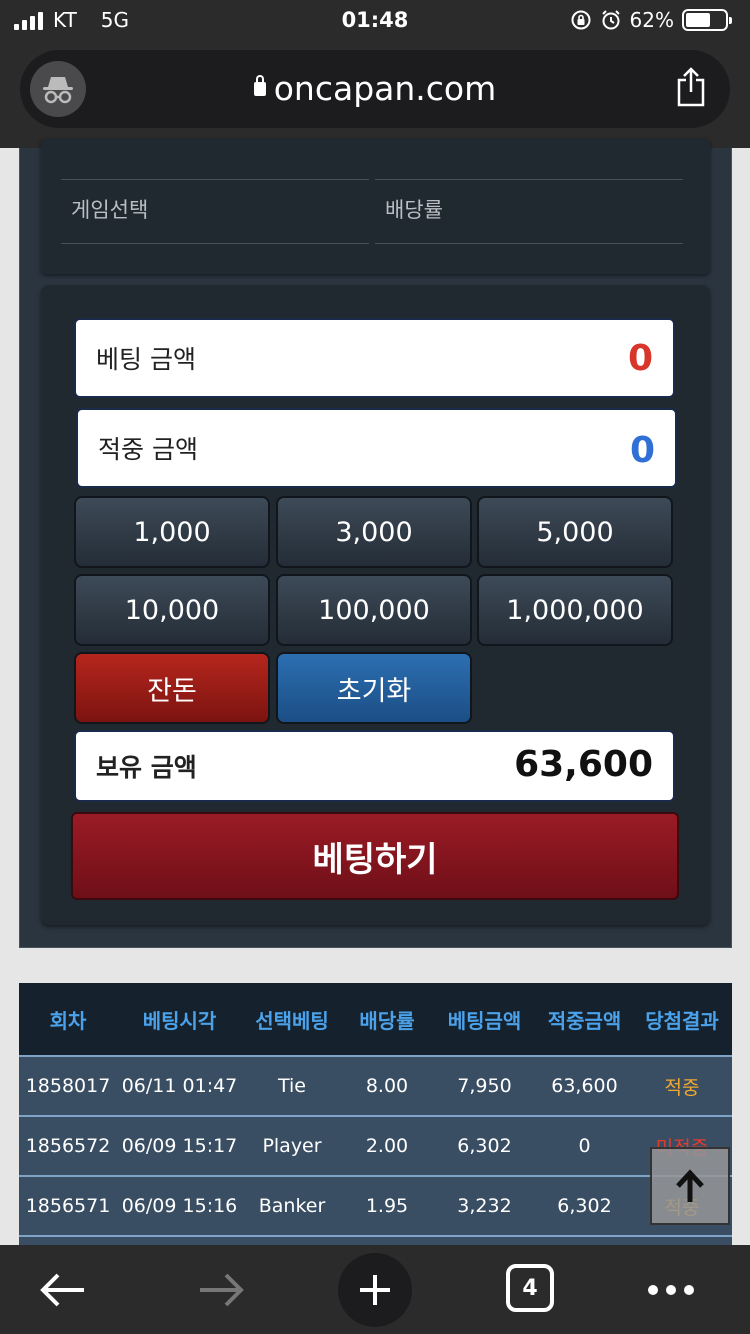 The image size is (750, 1334). What do you see at coordinates (292, 1146) in the screenshot?
I see `cell-selection: Player` at bounding box center [292, 1146].